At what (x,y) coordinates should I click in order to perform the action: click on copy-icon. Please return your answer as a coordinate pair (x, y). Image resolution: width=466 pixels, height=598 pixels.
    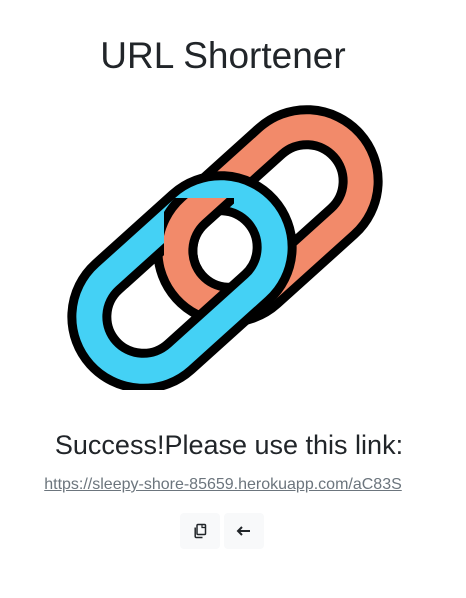
    Looking at the image, I should click on (200, 531).